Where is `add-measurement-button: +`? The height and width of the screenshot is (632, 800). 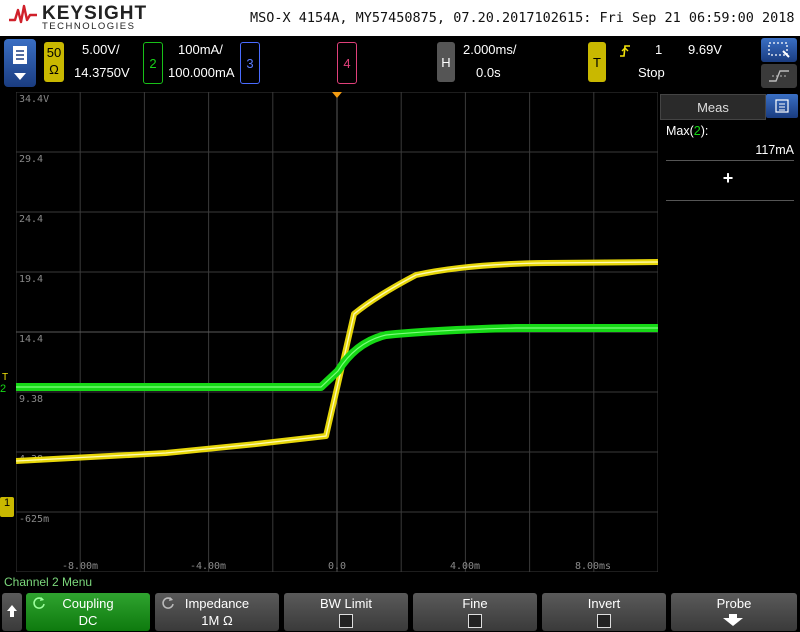 add-measurement-button: + is located at coordinates (728, 178).